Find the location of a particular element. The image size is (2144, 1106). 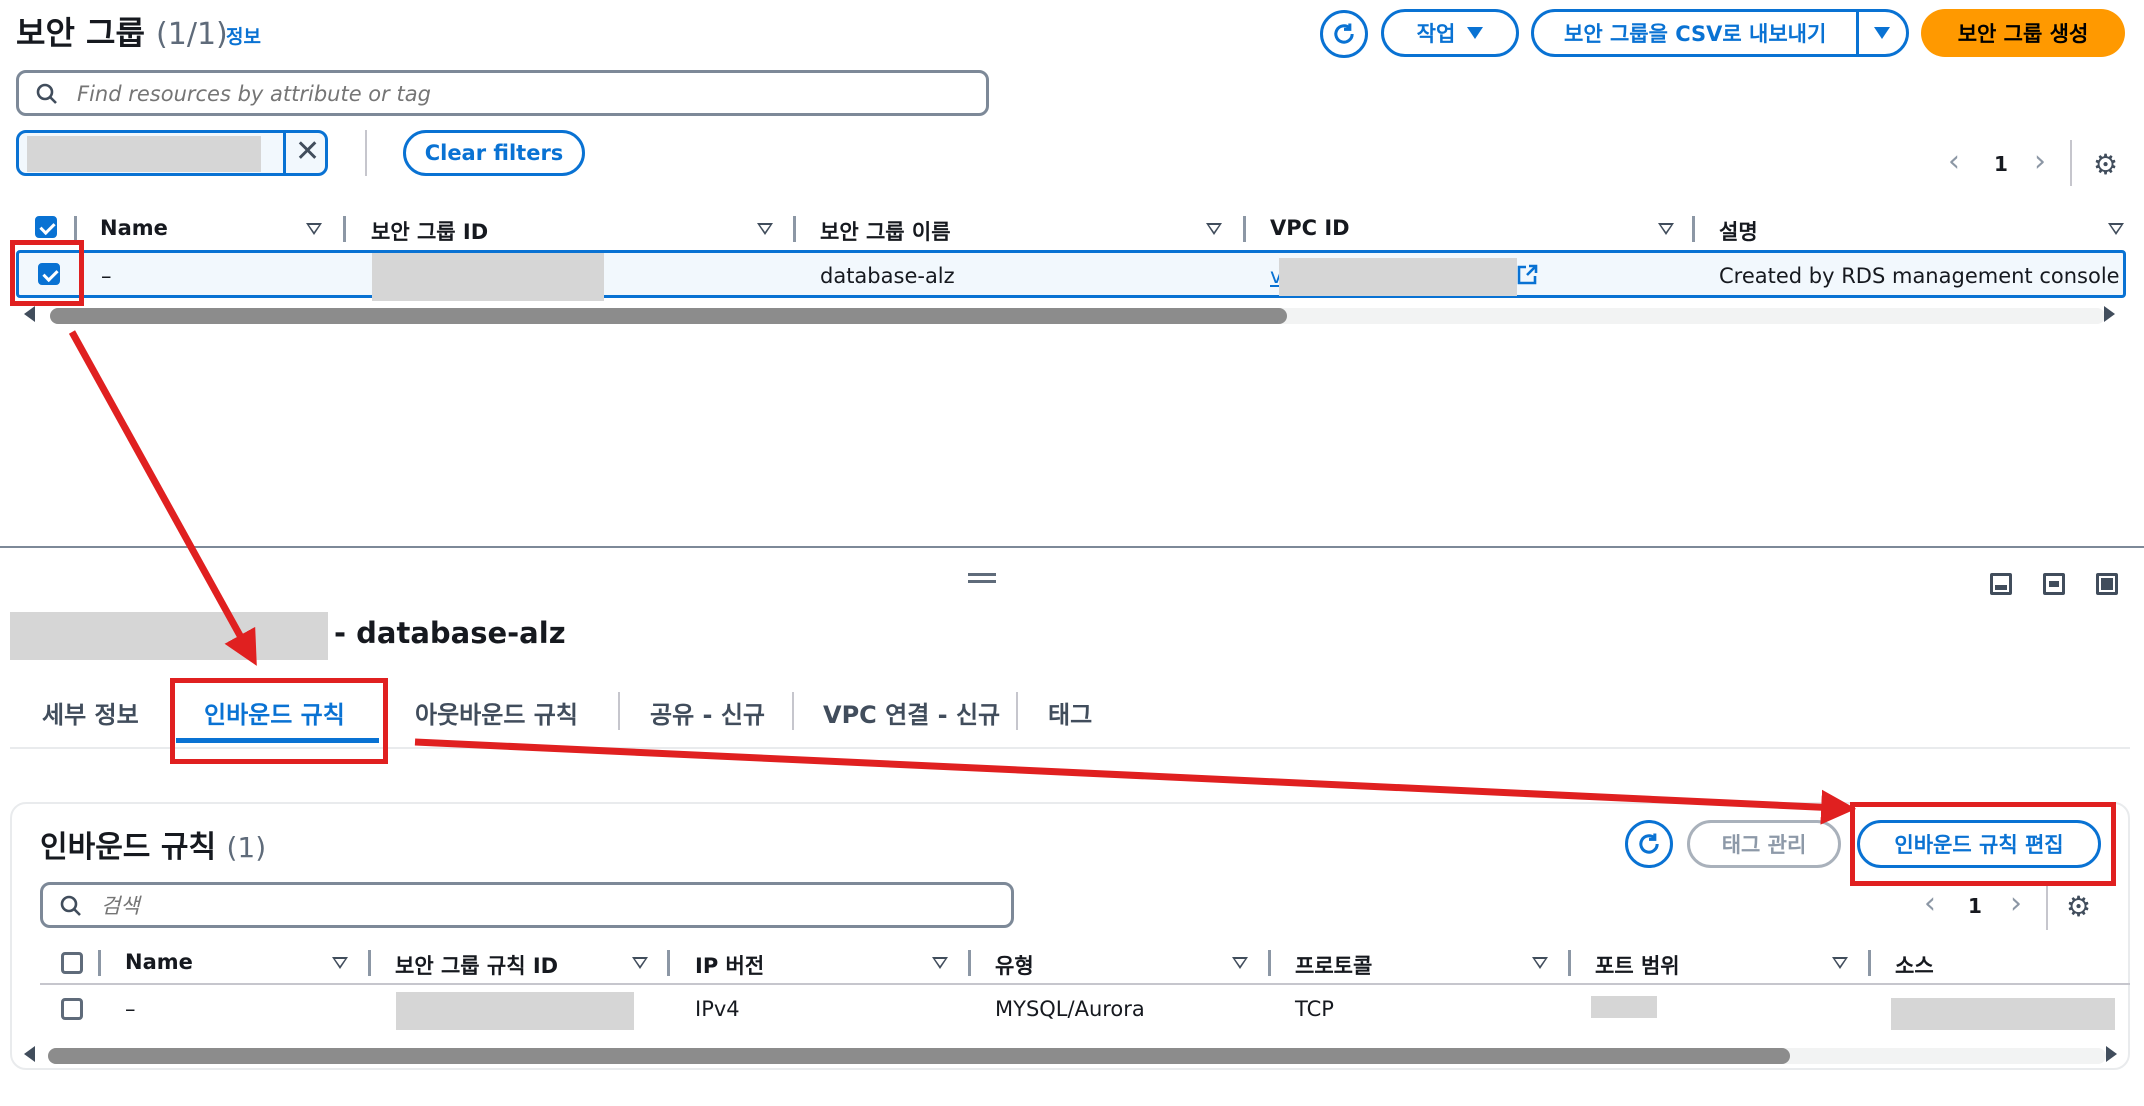

arrow-checkbox-to-tab is located at coordinates (162, 498).